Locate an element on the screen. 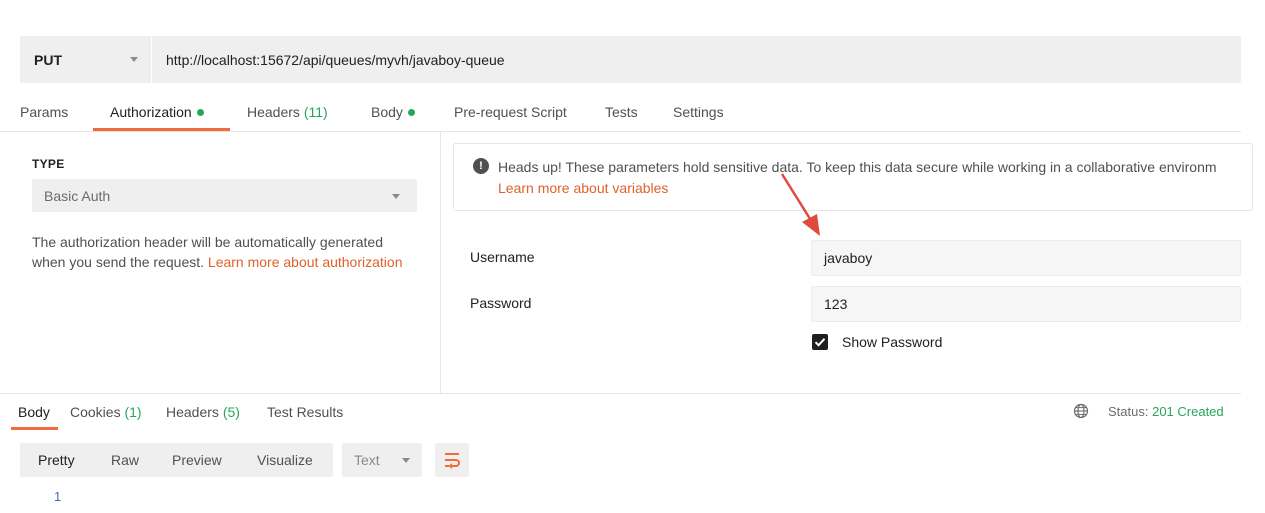 The height and width of the screenshot is (513, 1265). learn-more-variables-link: Learn more about variables is located at coordinates (583, 188).